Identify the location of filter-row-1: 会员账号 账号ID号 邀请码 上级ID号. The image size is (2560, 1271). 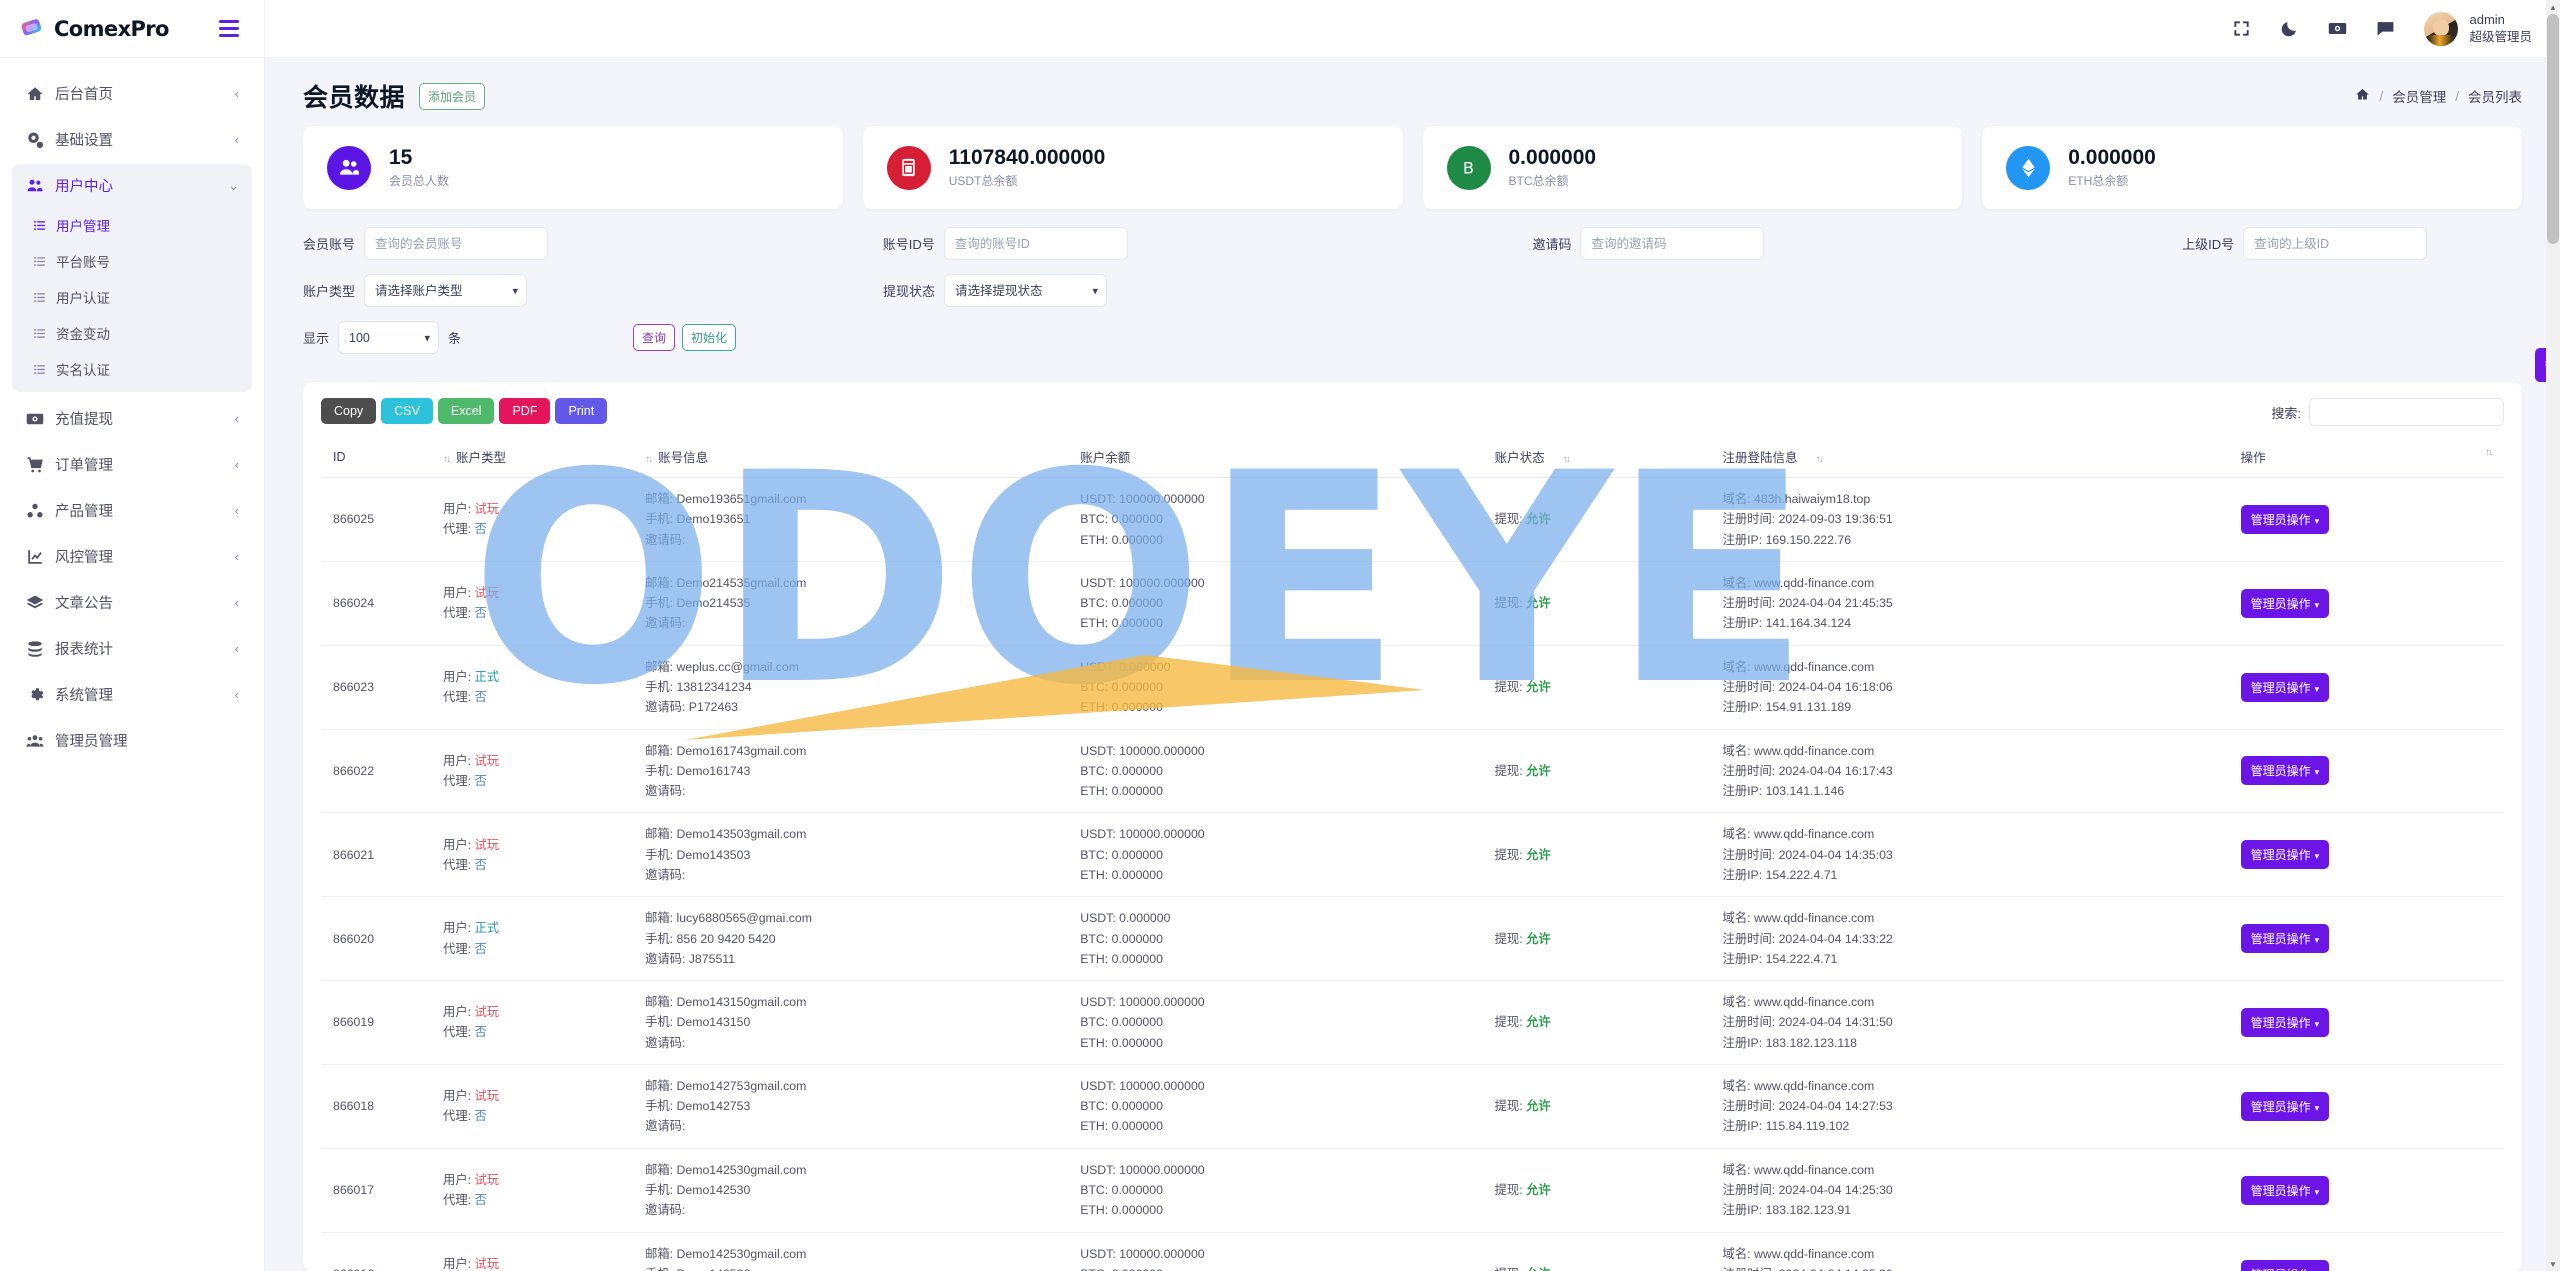
(1412, 243).